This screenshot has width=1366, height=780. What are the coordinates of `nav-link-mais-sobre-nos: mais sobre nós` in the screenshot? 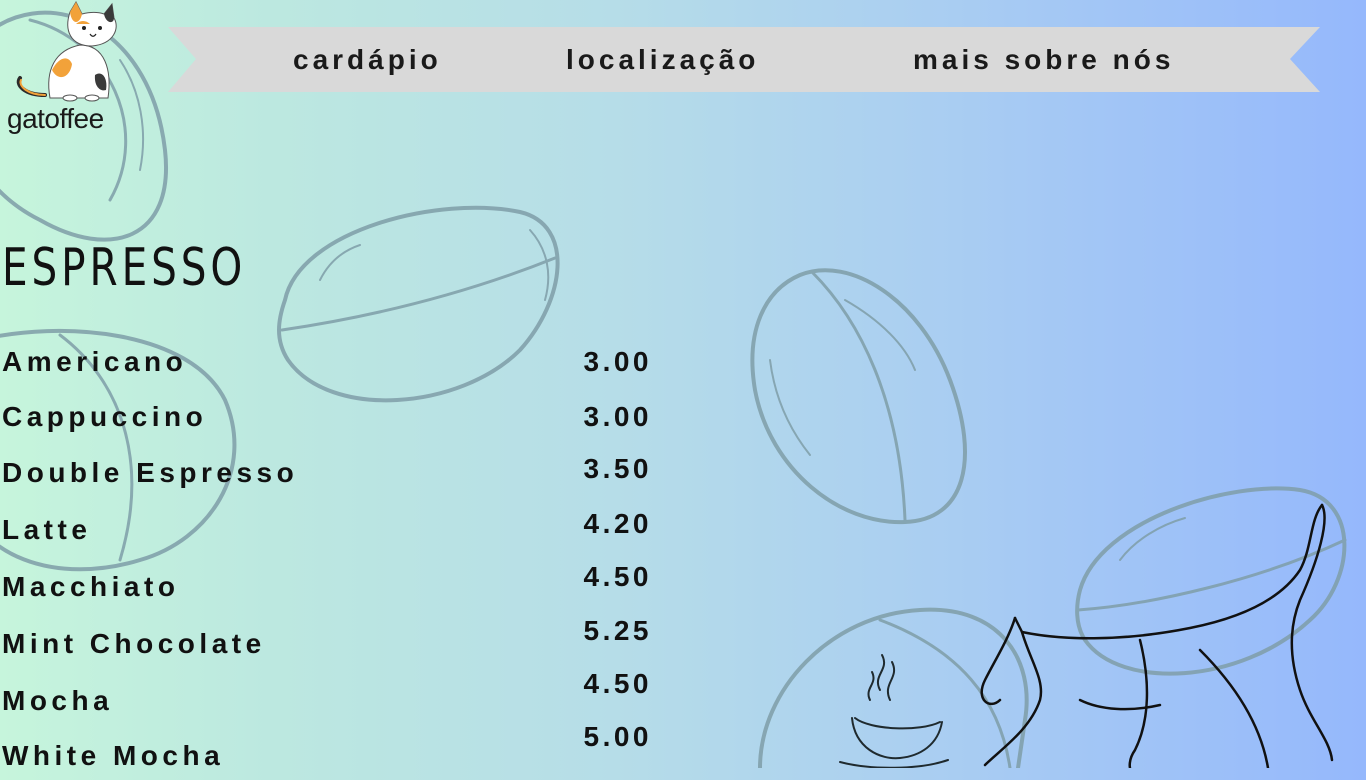 It's located at (1043, 59).